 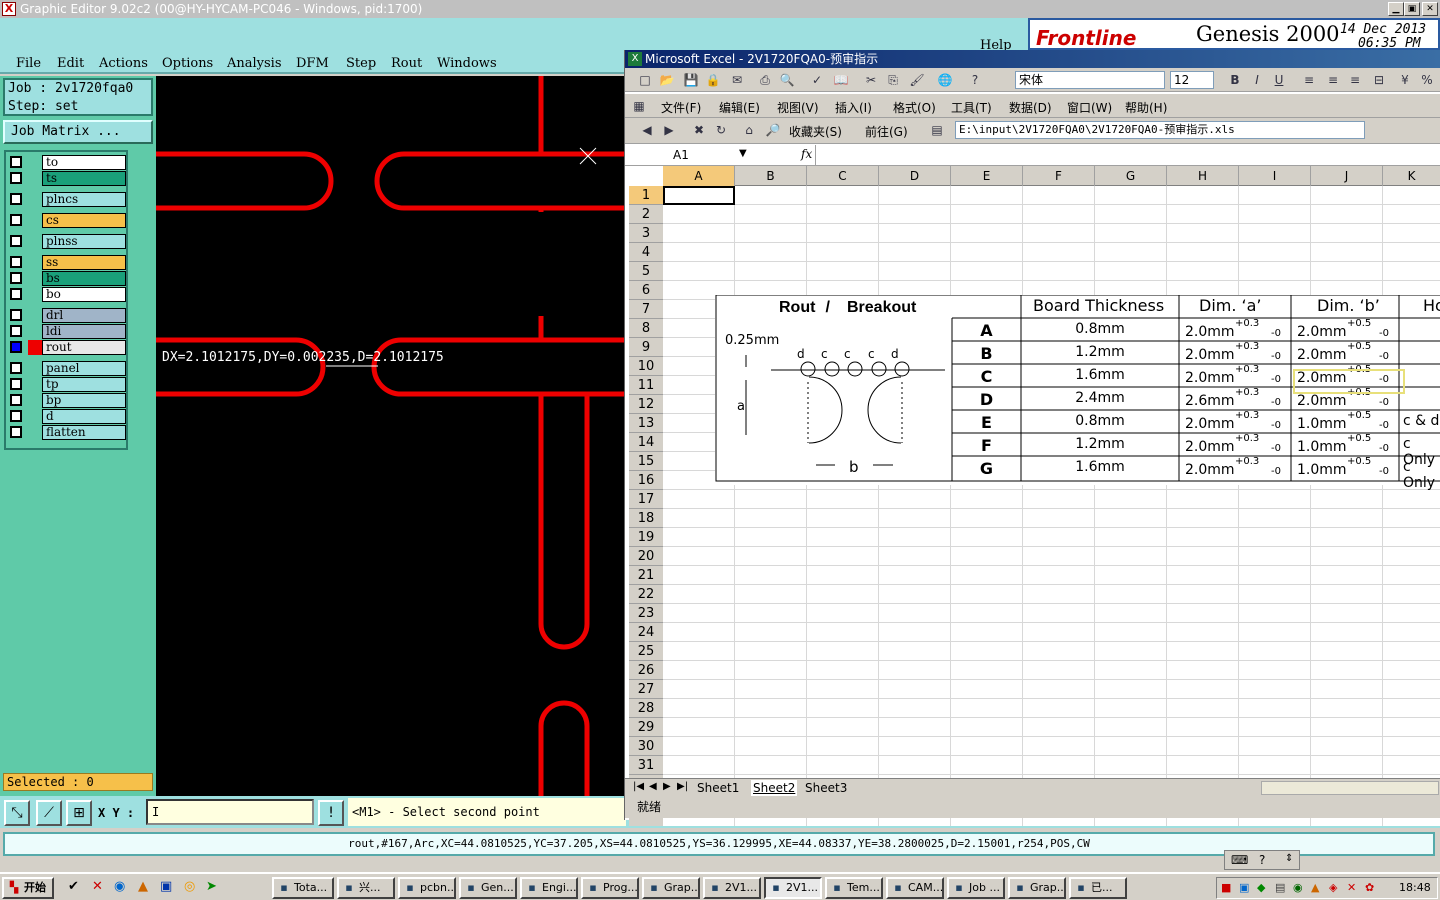 What do you see at coordinates (646, 575) in the screenshot?
I see `row-header: 21` at bounding box center [646, 575].